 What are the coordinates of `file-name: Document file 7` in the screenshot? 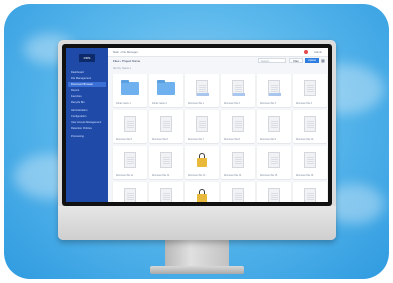 It's located at (196, 140).